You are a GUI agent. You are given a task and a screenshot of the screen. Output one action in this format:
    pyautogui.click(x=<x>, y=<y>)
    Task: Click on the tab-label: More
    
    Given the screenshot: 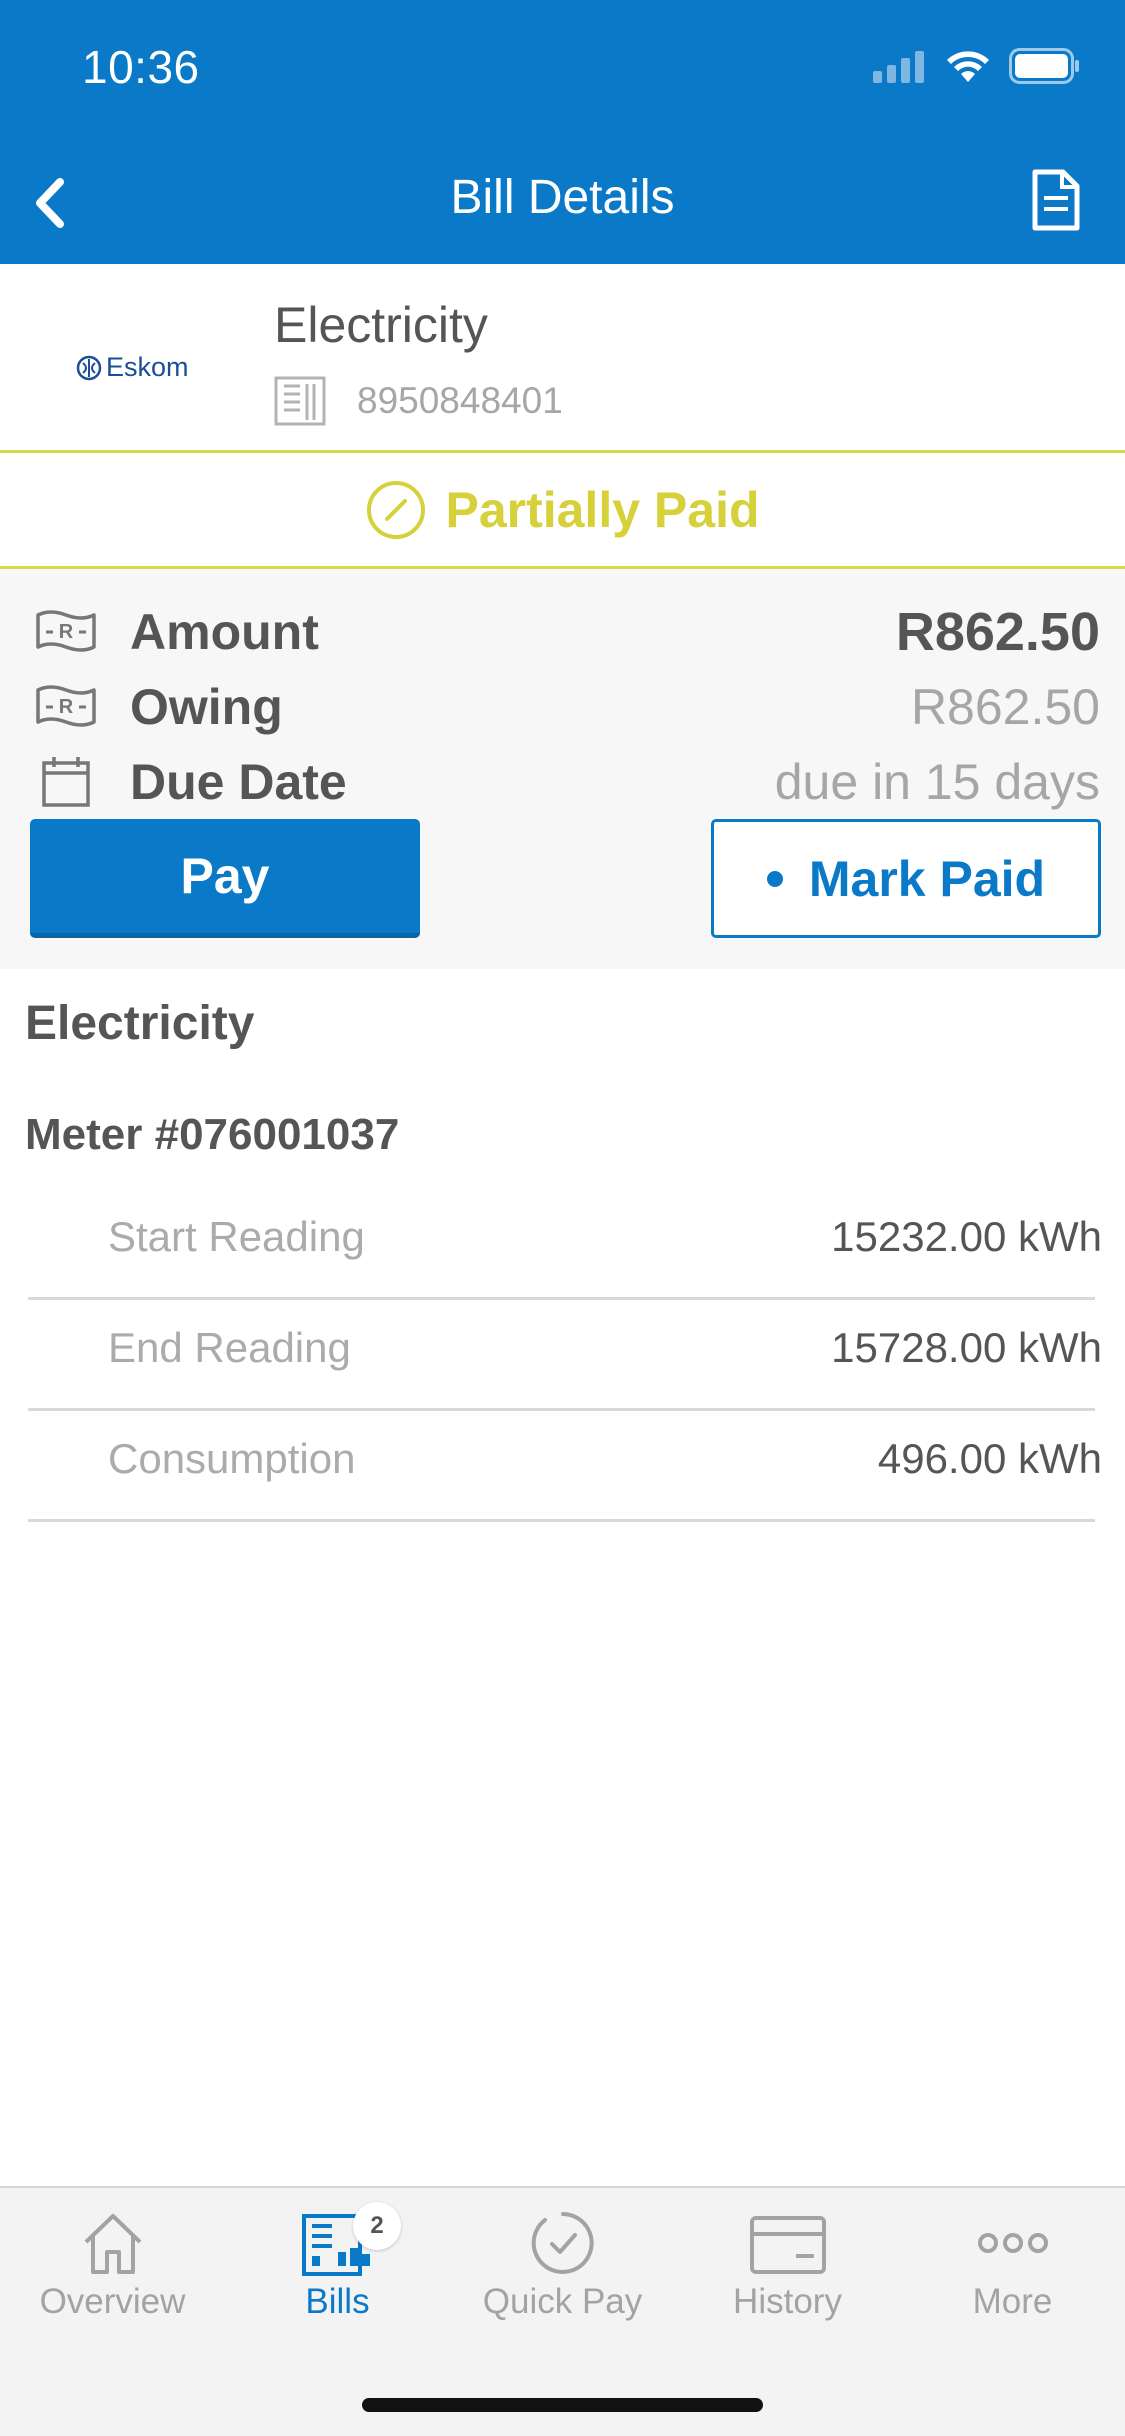 What is the action you would take?
    pyautogui.click(x=1012, y=2301)
    